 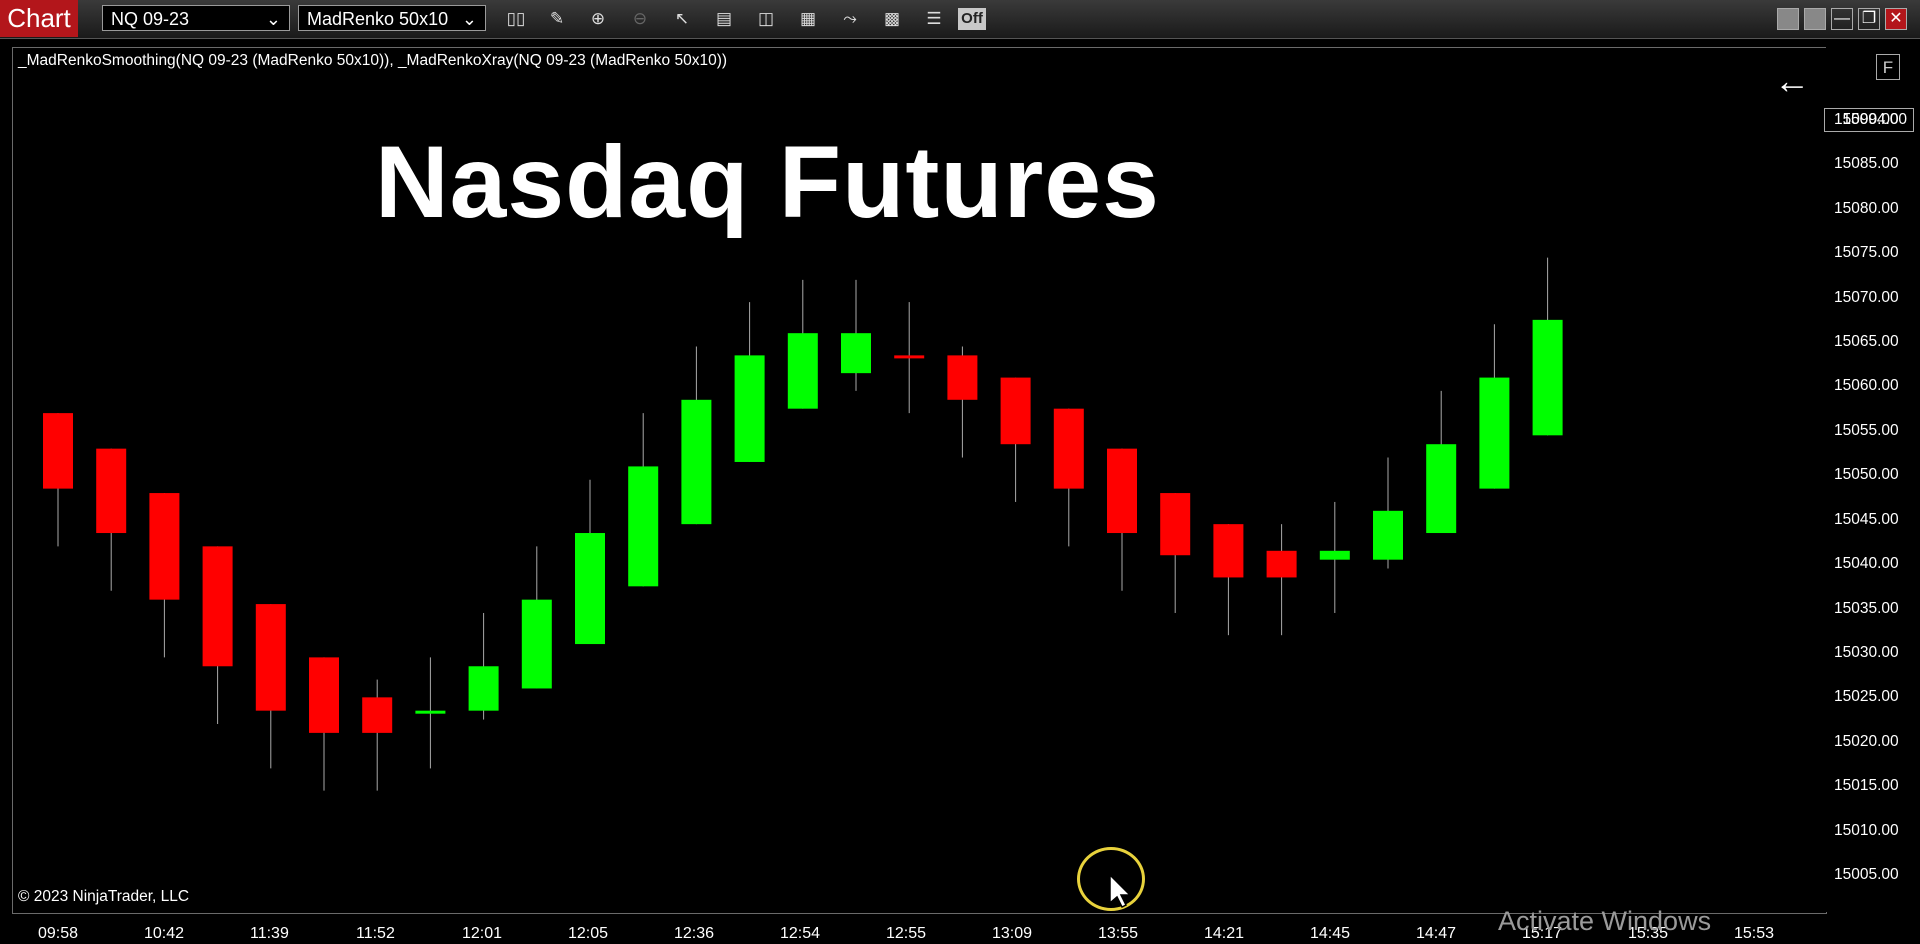 What do you see at coordinates (767, 182) in the screenshot?
I see `overlay-title: Nasdaq Futures` at bounding box center [767, 182].